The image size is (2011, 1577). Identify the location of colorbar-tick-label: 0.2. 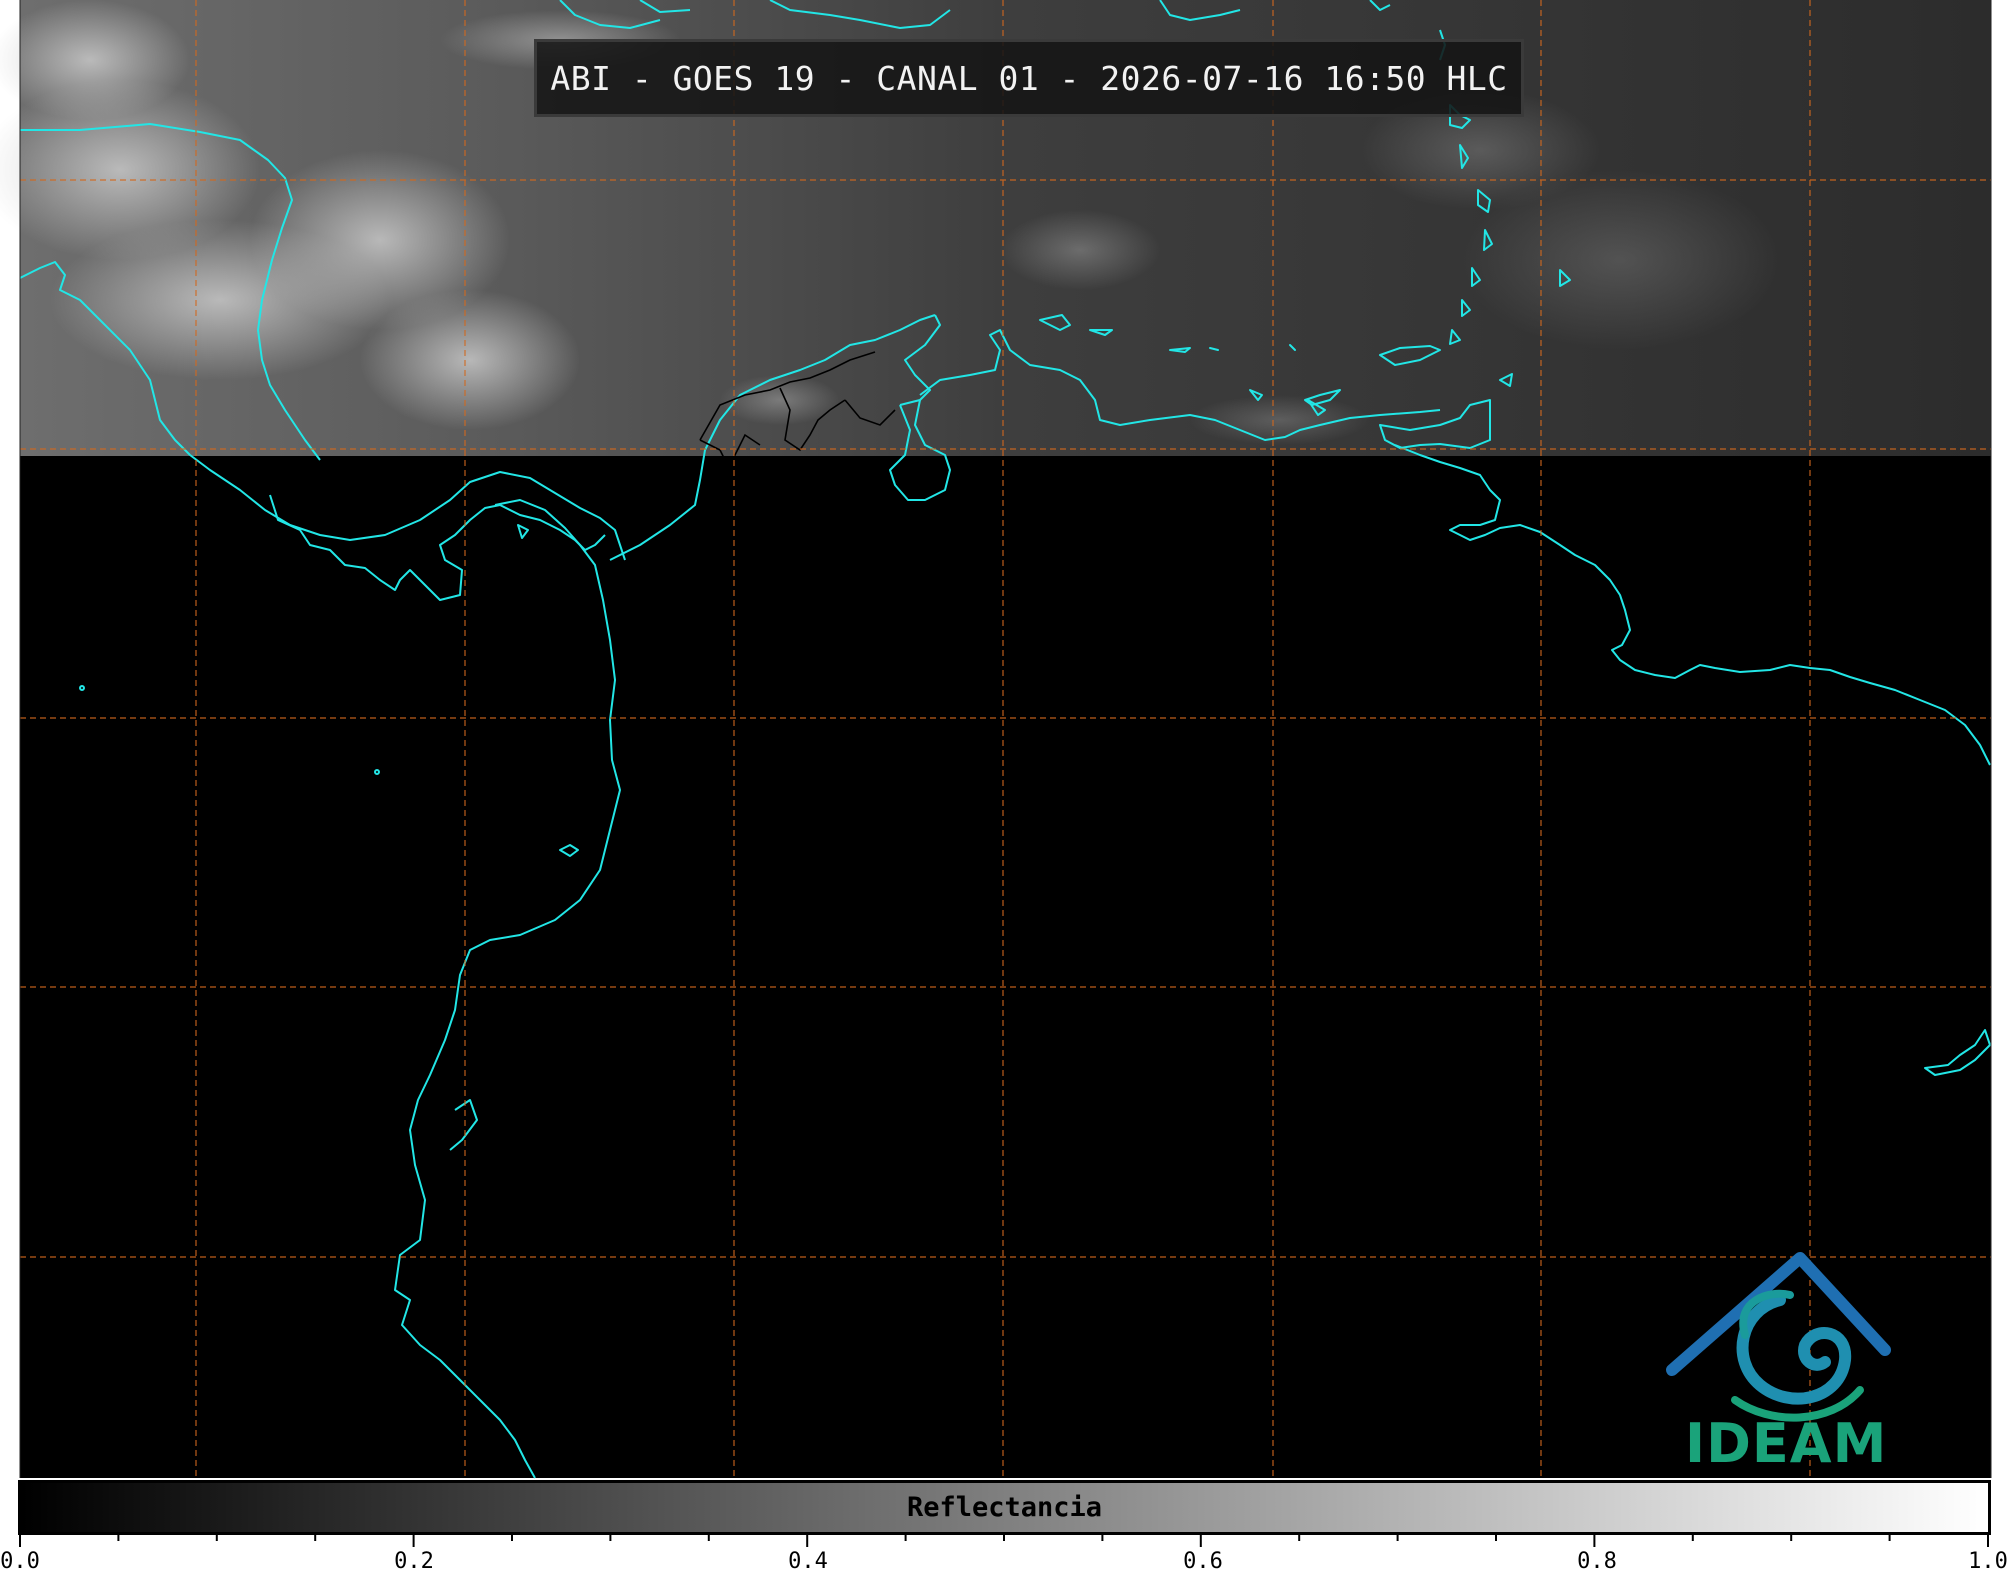
(414, 1561).